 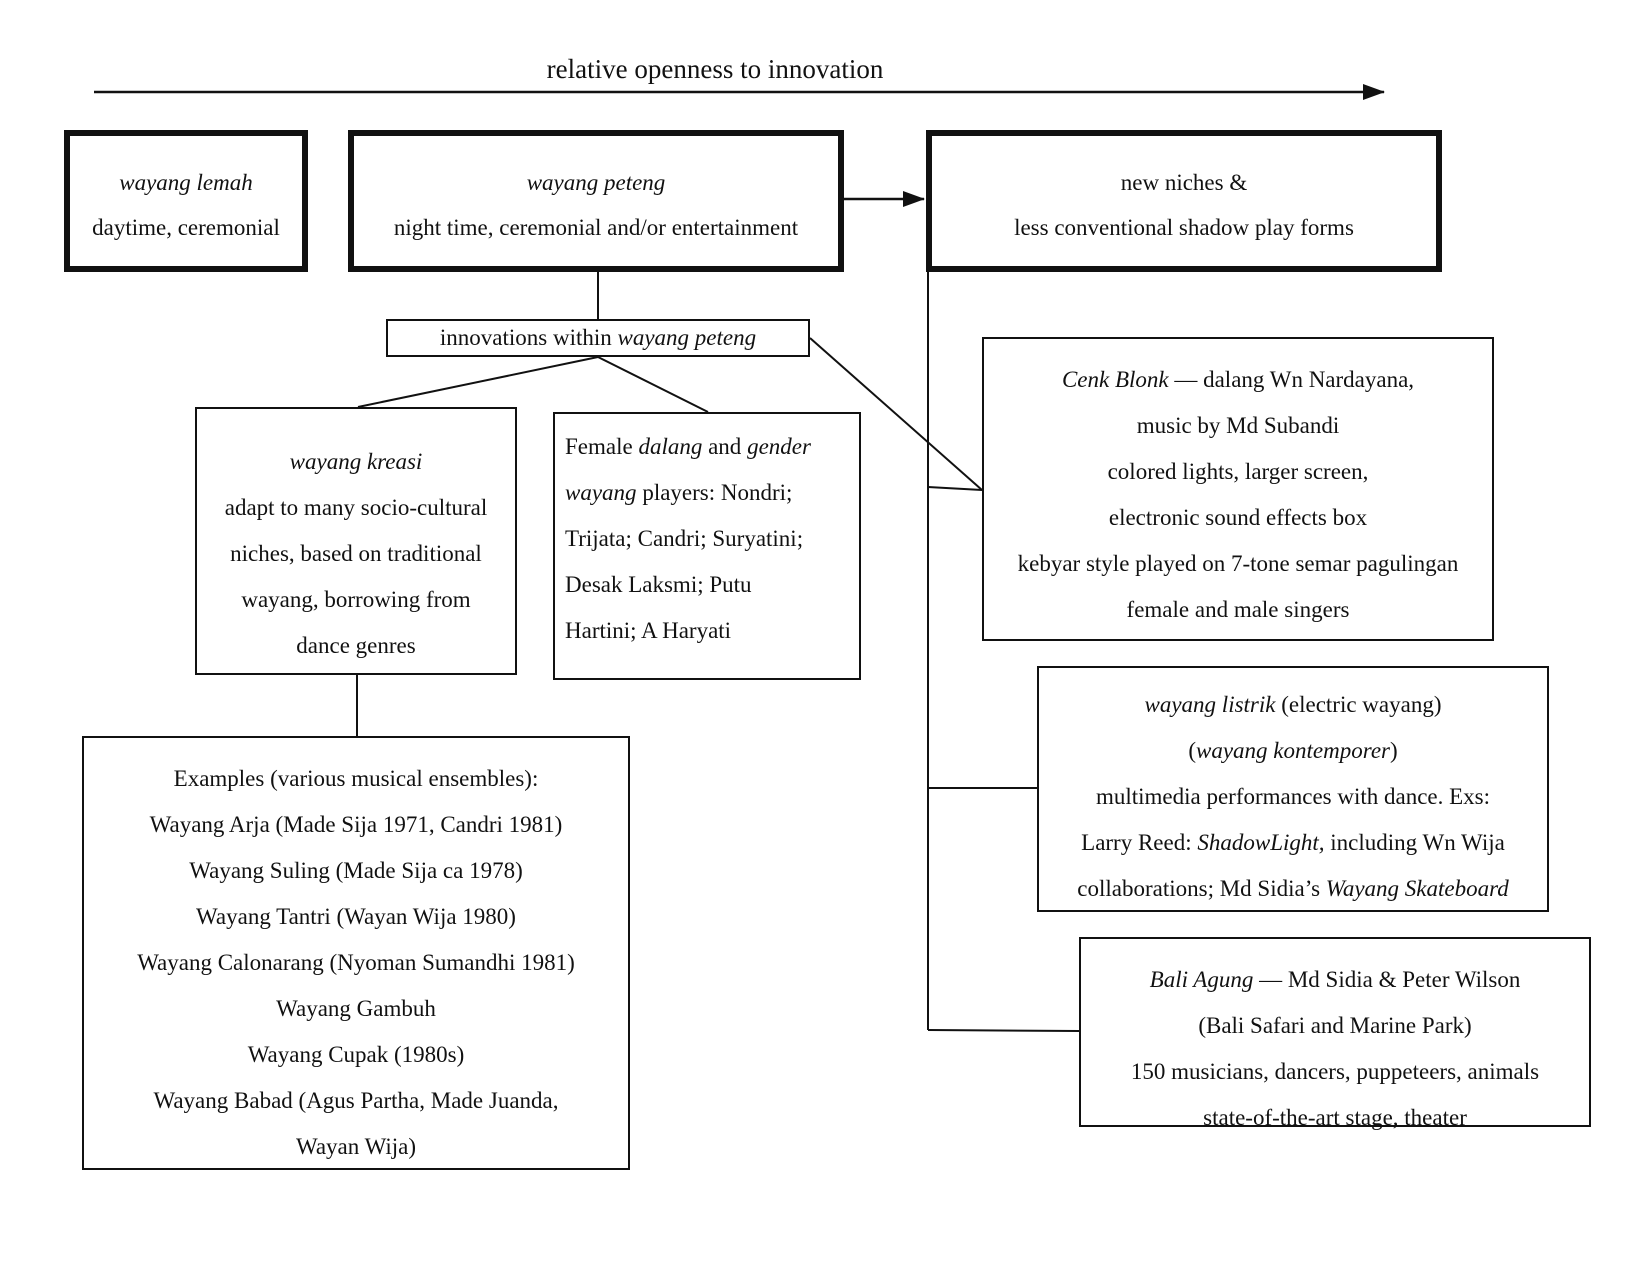 I want to click on edge-niches-to-bali, so click(x=1003, y=1030).